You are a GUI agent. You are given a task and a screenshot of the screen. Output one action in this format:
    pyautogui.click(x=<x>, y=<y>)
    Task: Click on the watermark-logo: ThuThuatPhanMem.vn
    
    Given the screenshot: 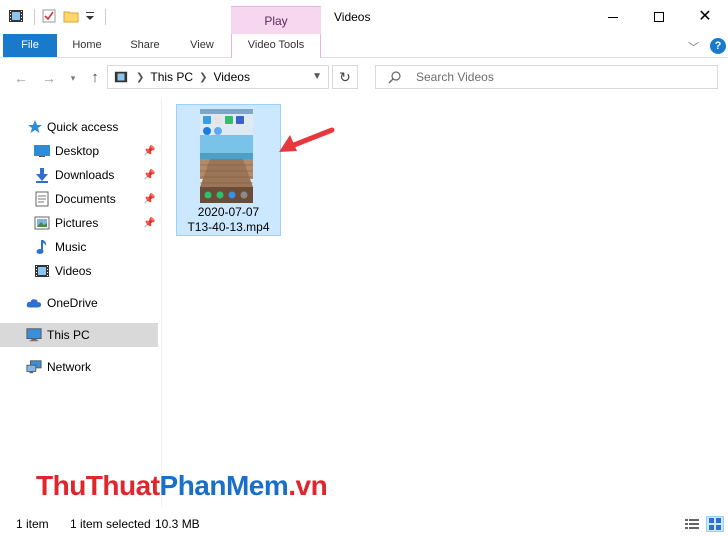 What is the action you would take?
    pyautogui.click(x=182, y=486)
    